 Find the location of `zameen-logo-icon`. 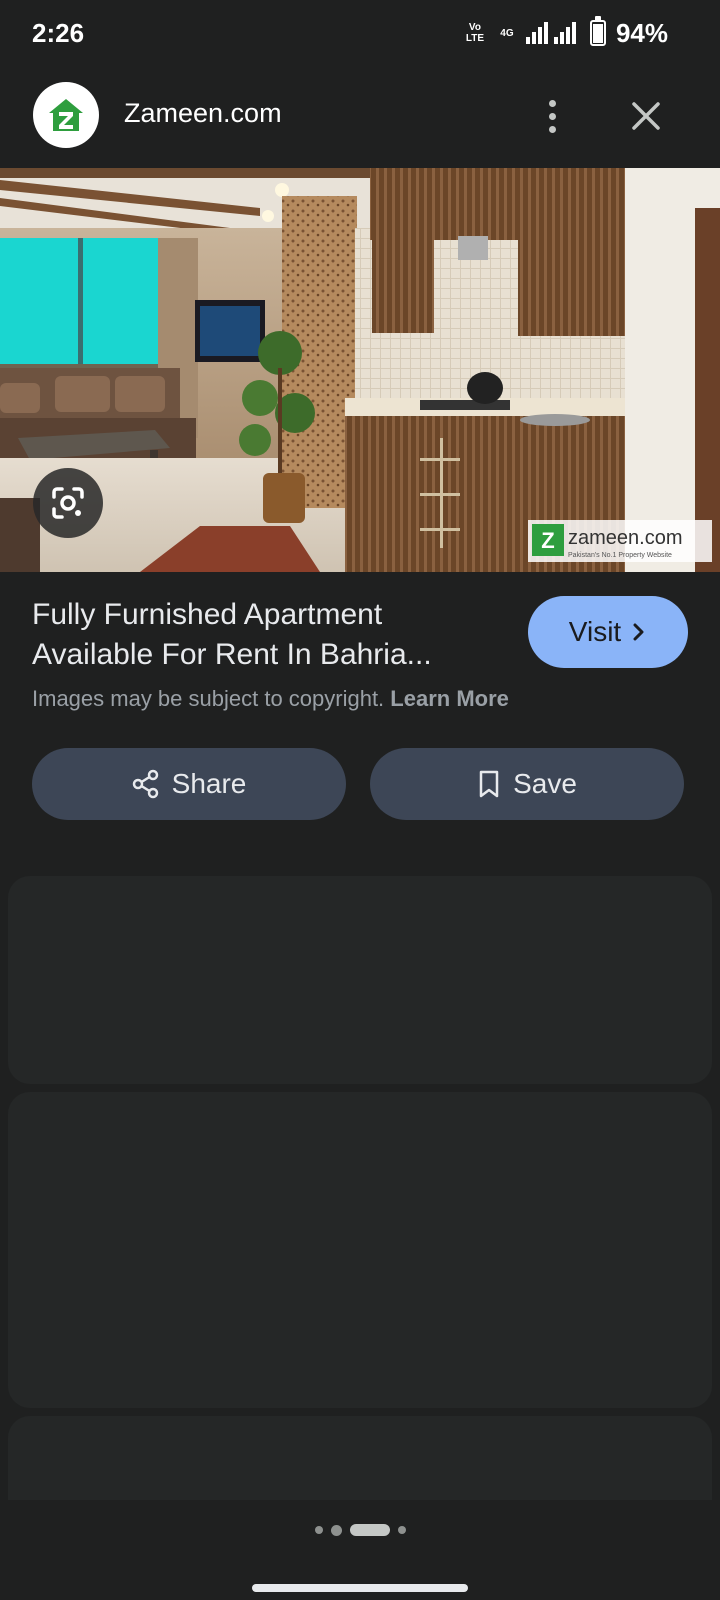

zameen-logo-icon is located at coordinates (66, 115).